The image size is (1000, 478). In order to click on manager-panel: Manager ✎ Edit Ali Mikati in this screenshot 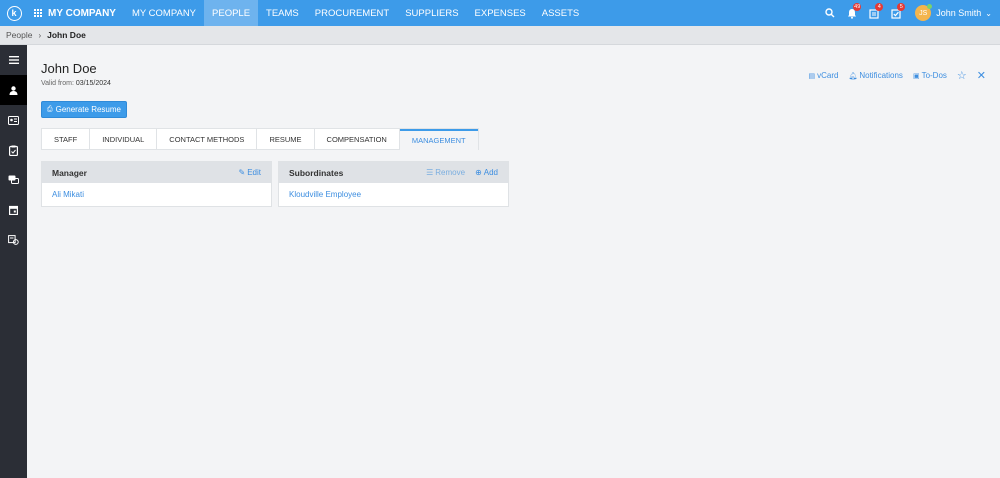, I will do `click(156, 184)`.